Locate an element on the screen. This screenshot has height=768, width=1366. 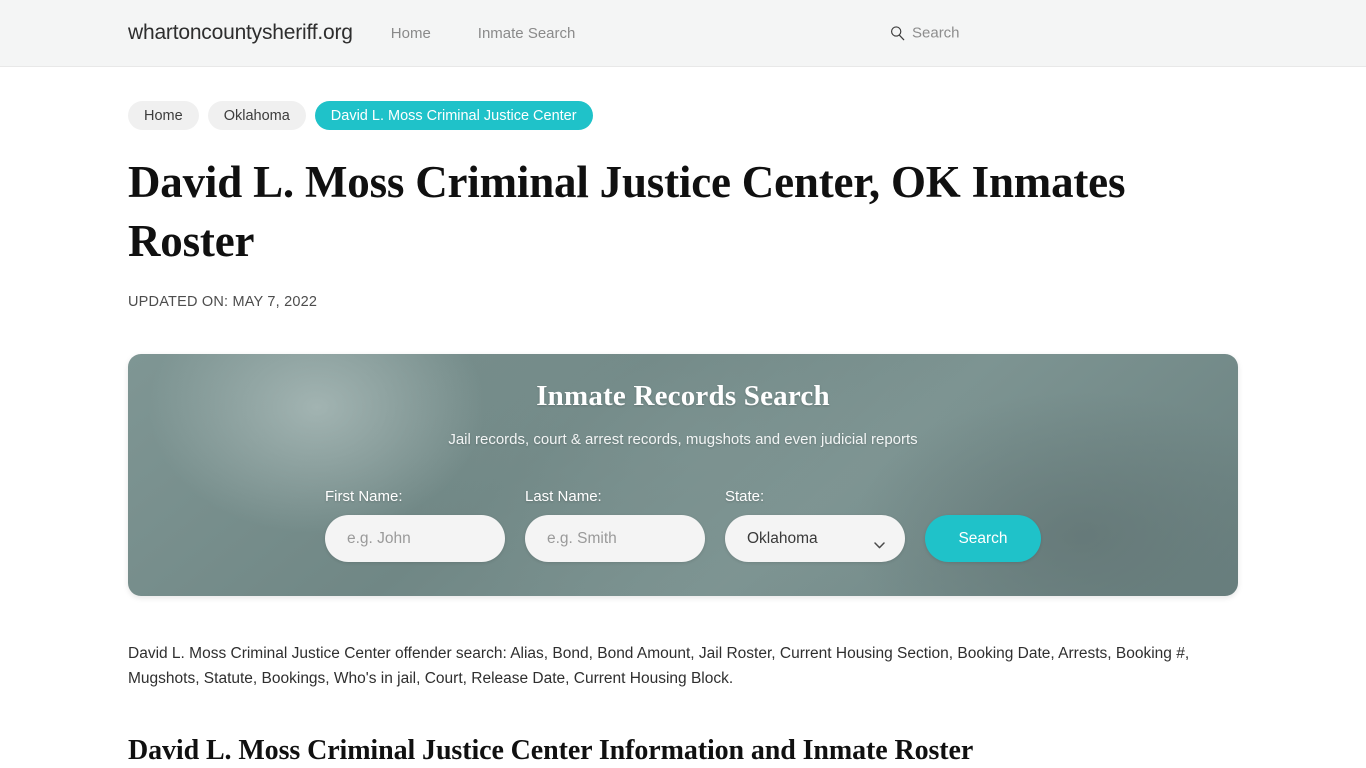
last-name-field-group: Last Name: is located at coordinates (615, 525).